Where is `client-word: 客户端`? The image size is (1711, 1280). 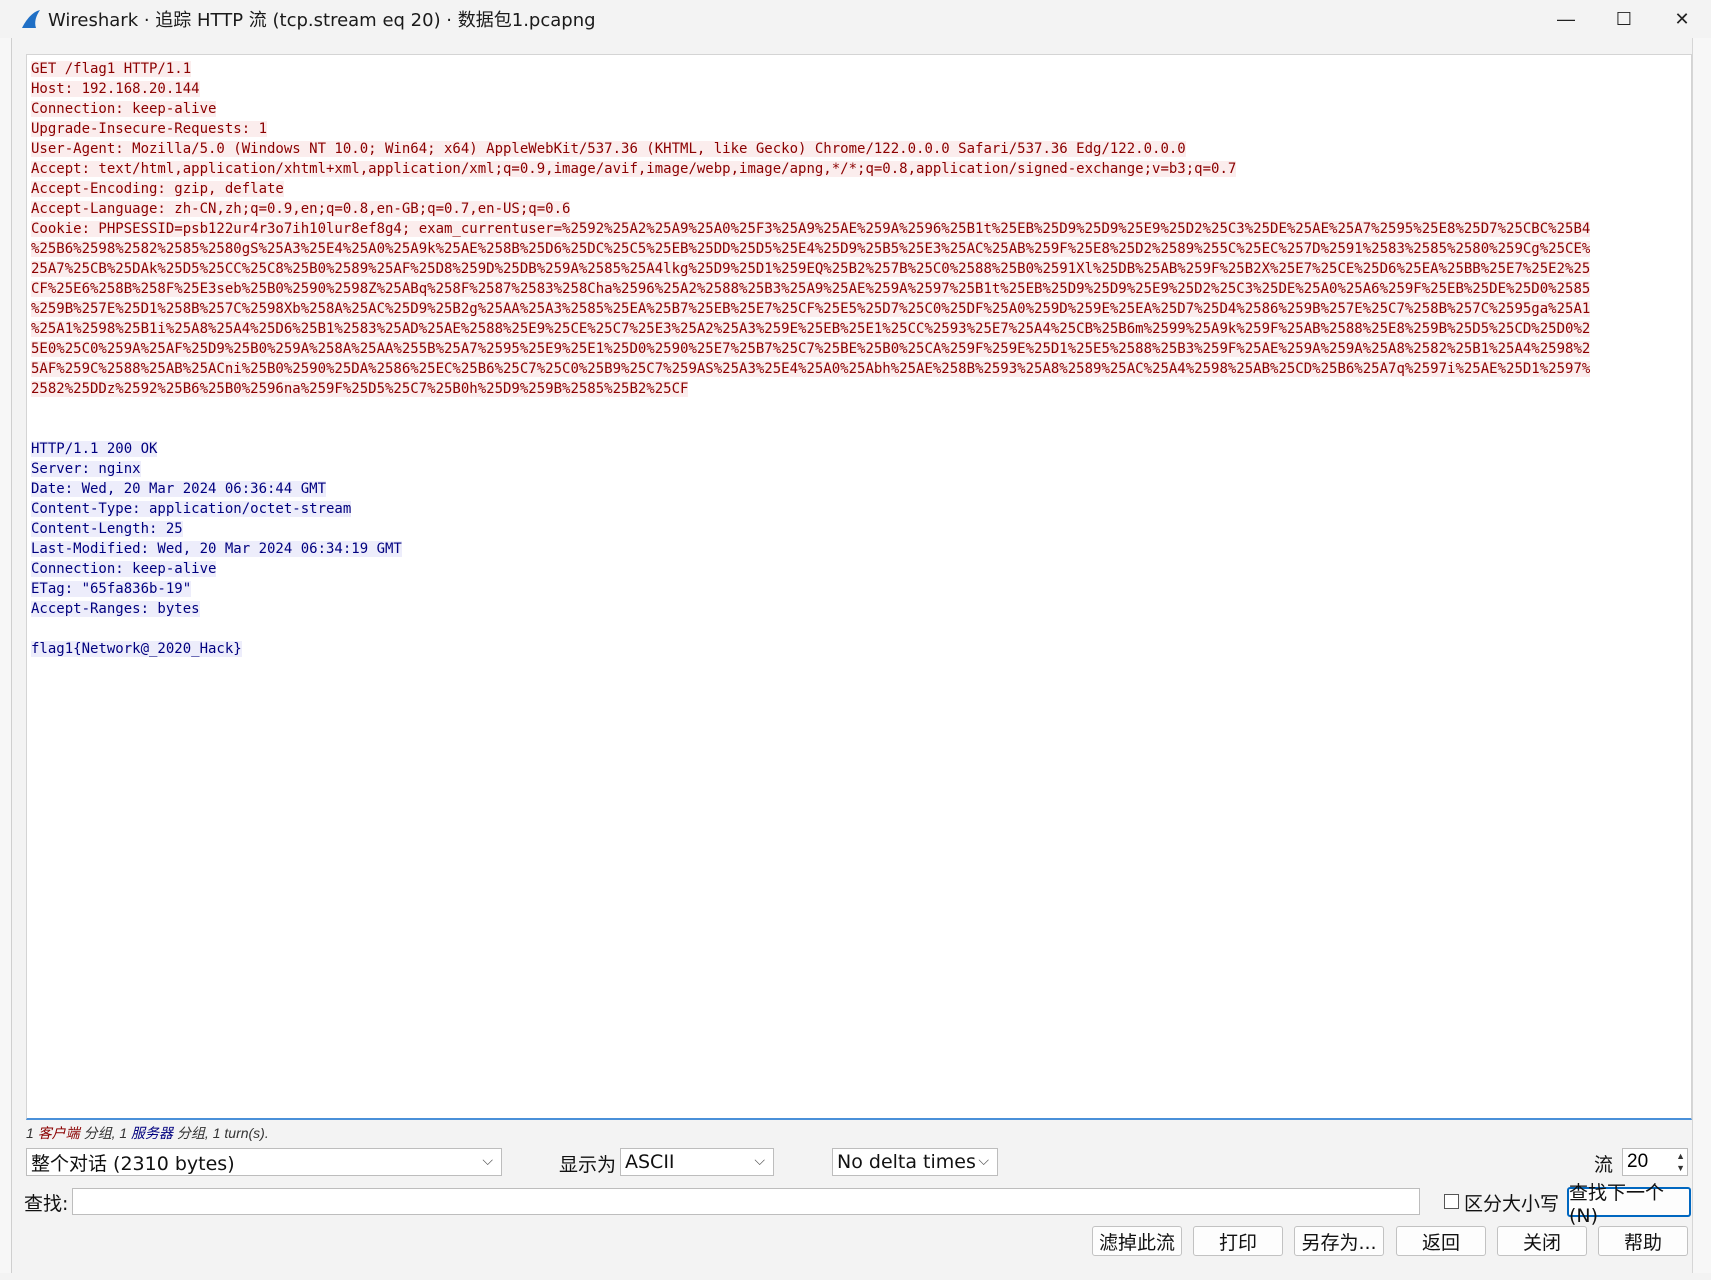 client-word: 客户端 is located at coordinates (58, 1133).